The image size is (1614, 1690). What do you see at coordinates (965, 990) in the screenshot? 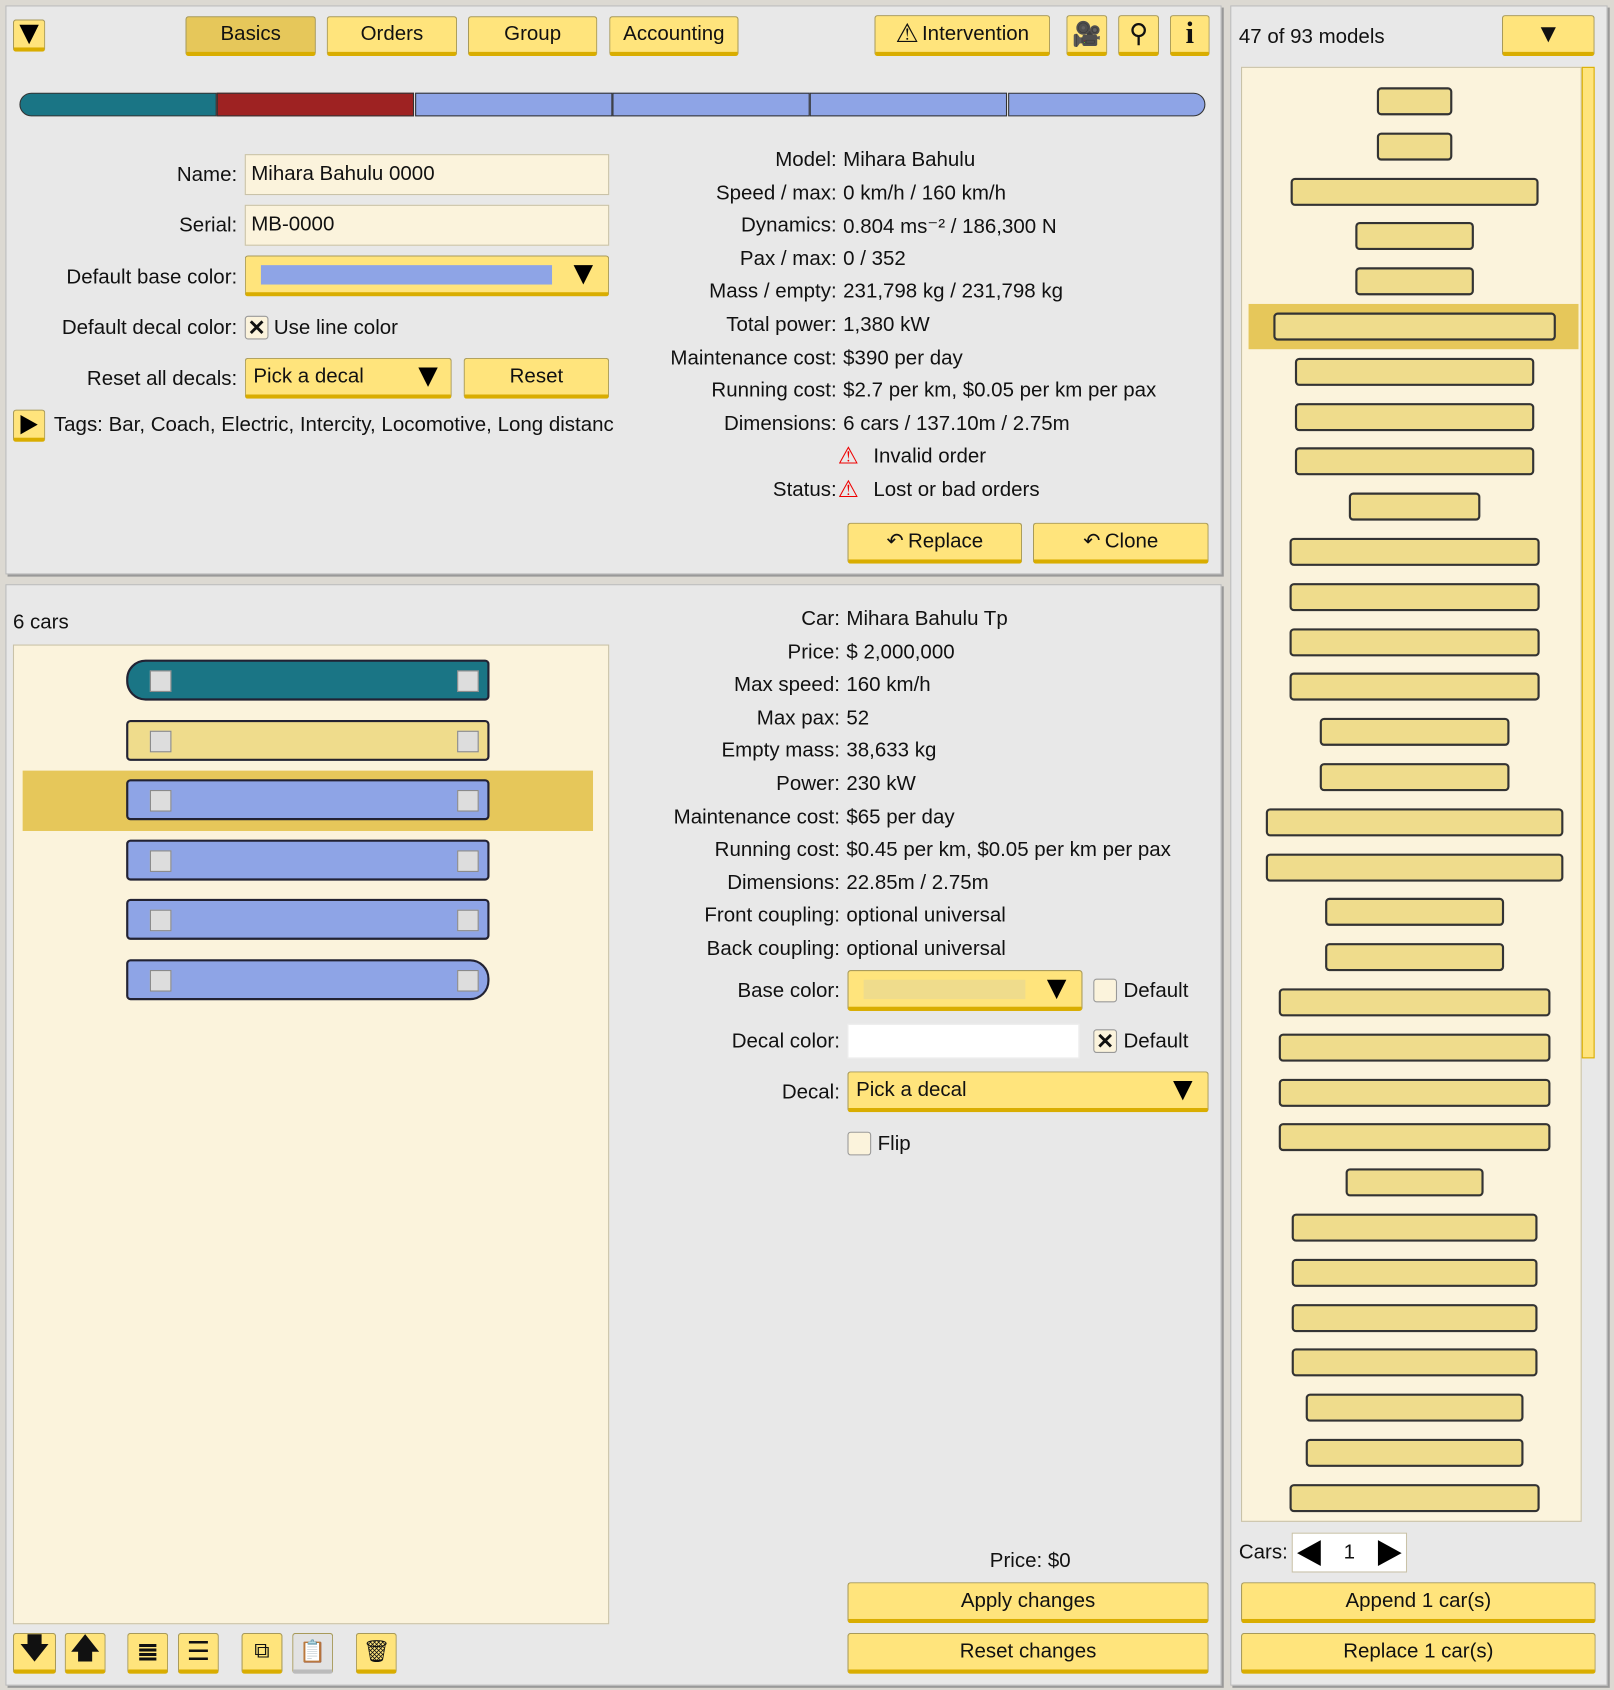
I see `base-color-dropdown` at bounding box center [965, 990].